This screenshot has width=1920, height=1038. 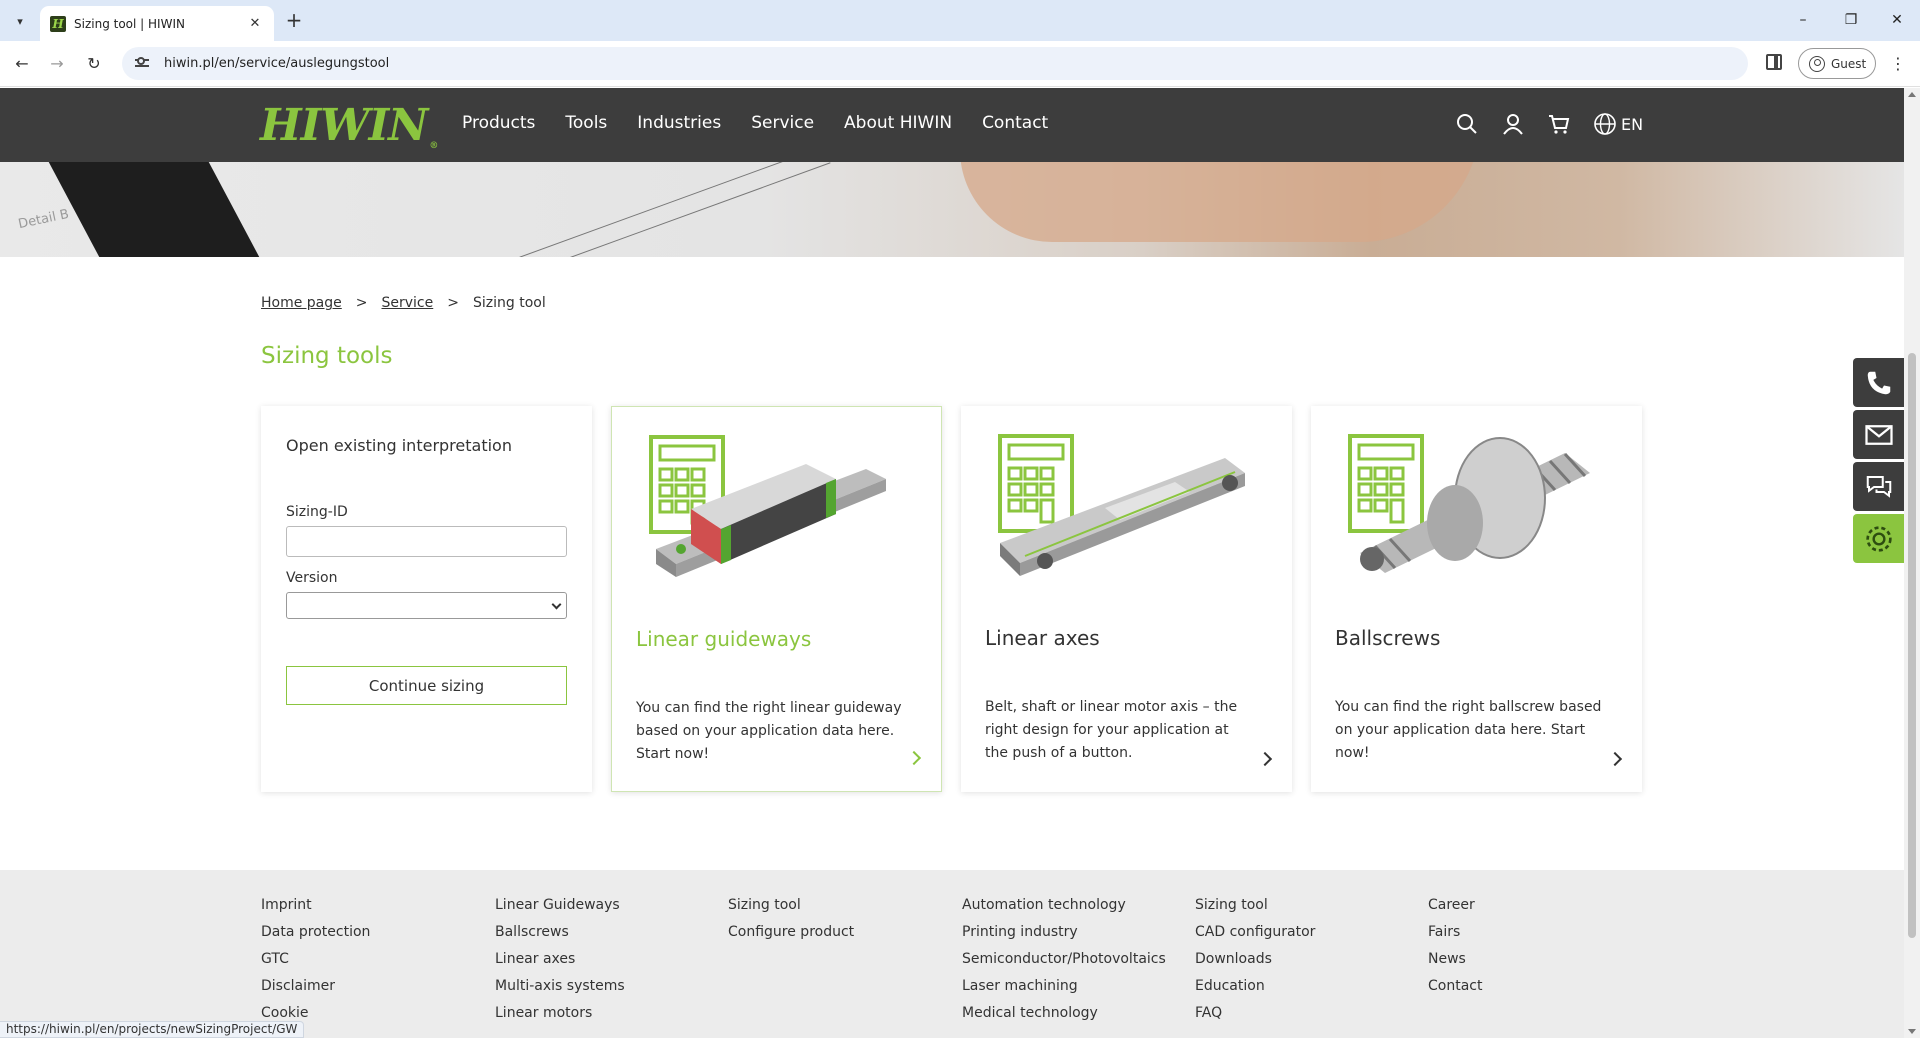 What do you see at coordinates (560, 959) in the screenshot?
I see `footer-link: Linear axes` at bounding box center [560, 959].